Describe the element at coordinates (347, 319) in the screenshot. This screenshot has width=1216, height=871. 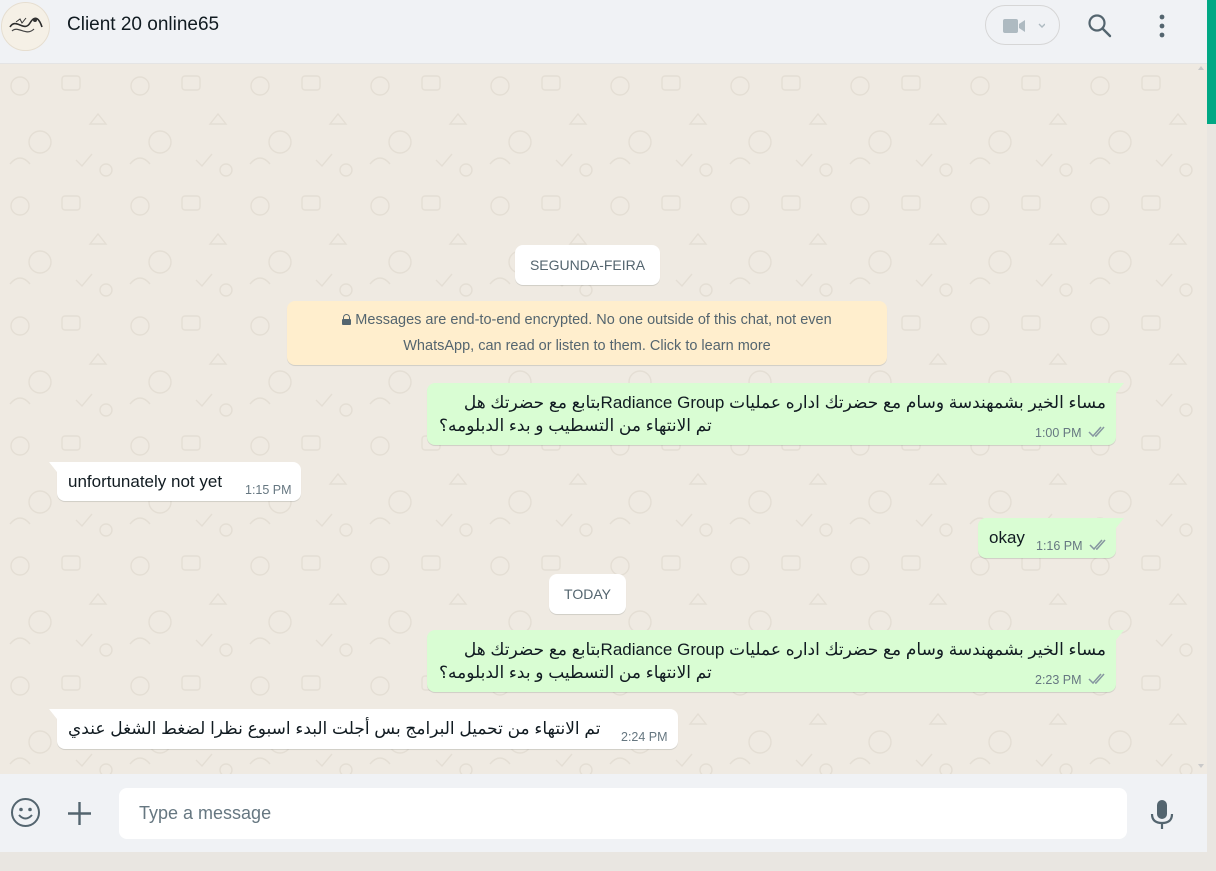
I see `lock-icon` at that location.